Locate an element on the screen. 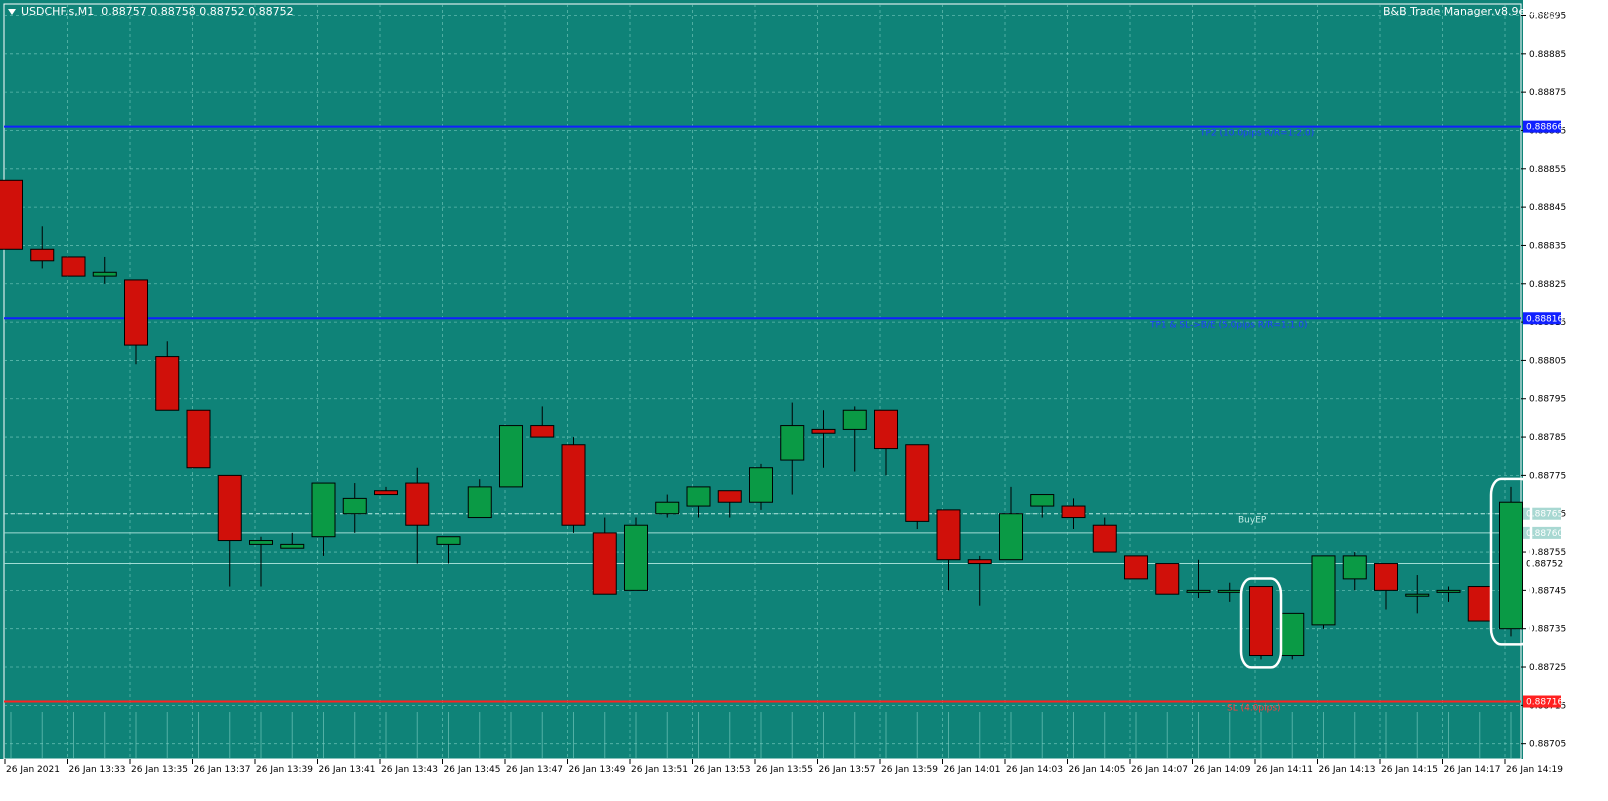 This screenshot has width=1608, height=801. x-tick-label: 26 Jan 13:53 is located at coordinates (722, 770).